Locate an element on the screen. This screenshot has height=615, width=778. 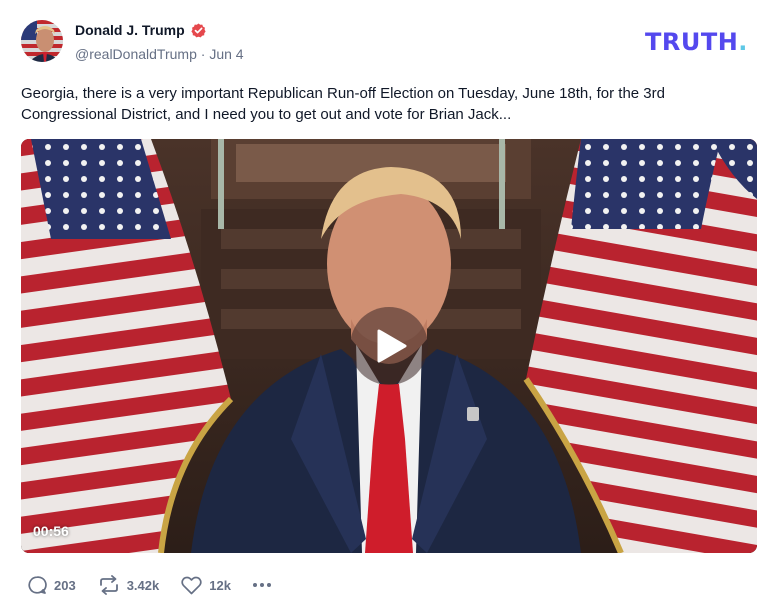
retruth-count: 3.42k is located at coordinates (143, 585).